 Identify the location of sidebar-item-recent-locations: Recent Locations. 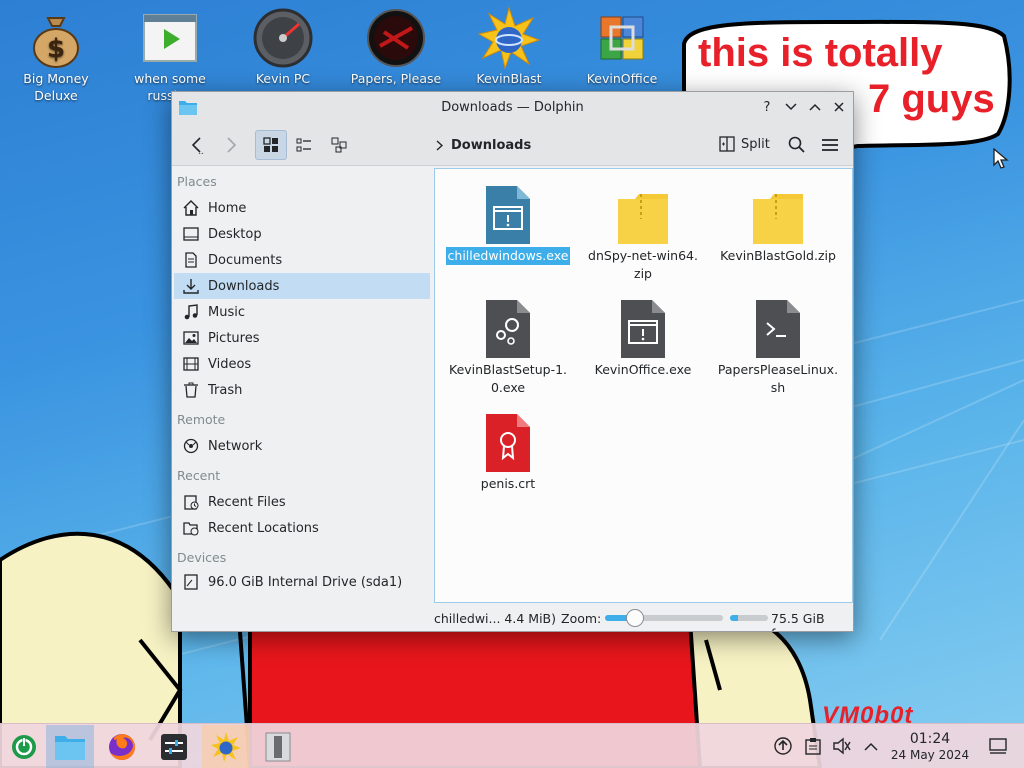
(302, 528).